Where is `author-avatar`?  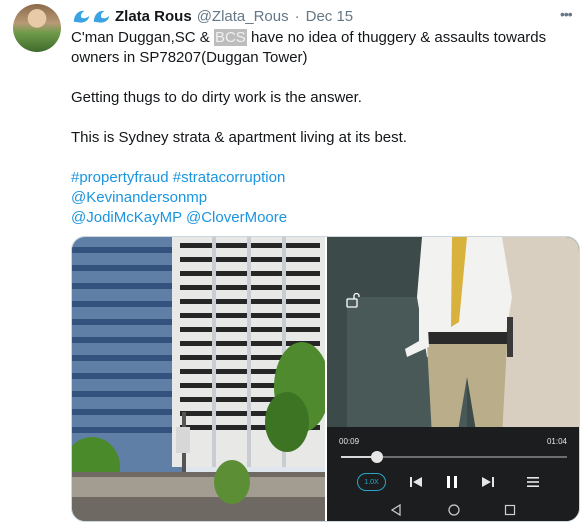 author-avatar is located at coordinates (37, 28).